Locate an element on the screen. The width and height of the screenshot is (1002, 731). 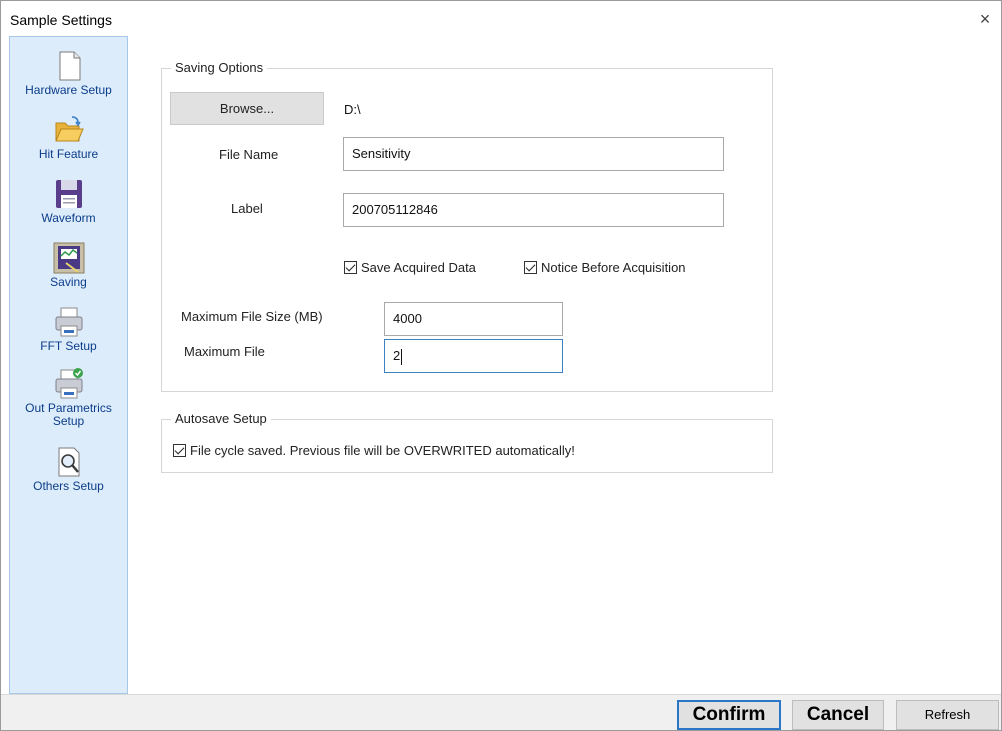
sidebar-item-label: Waveform is located at coordinates (68, 218).